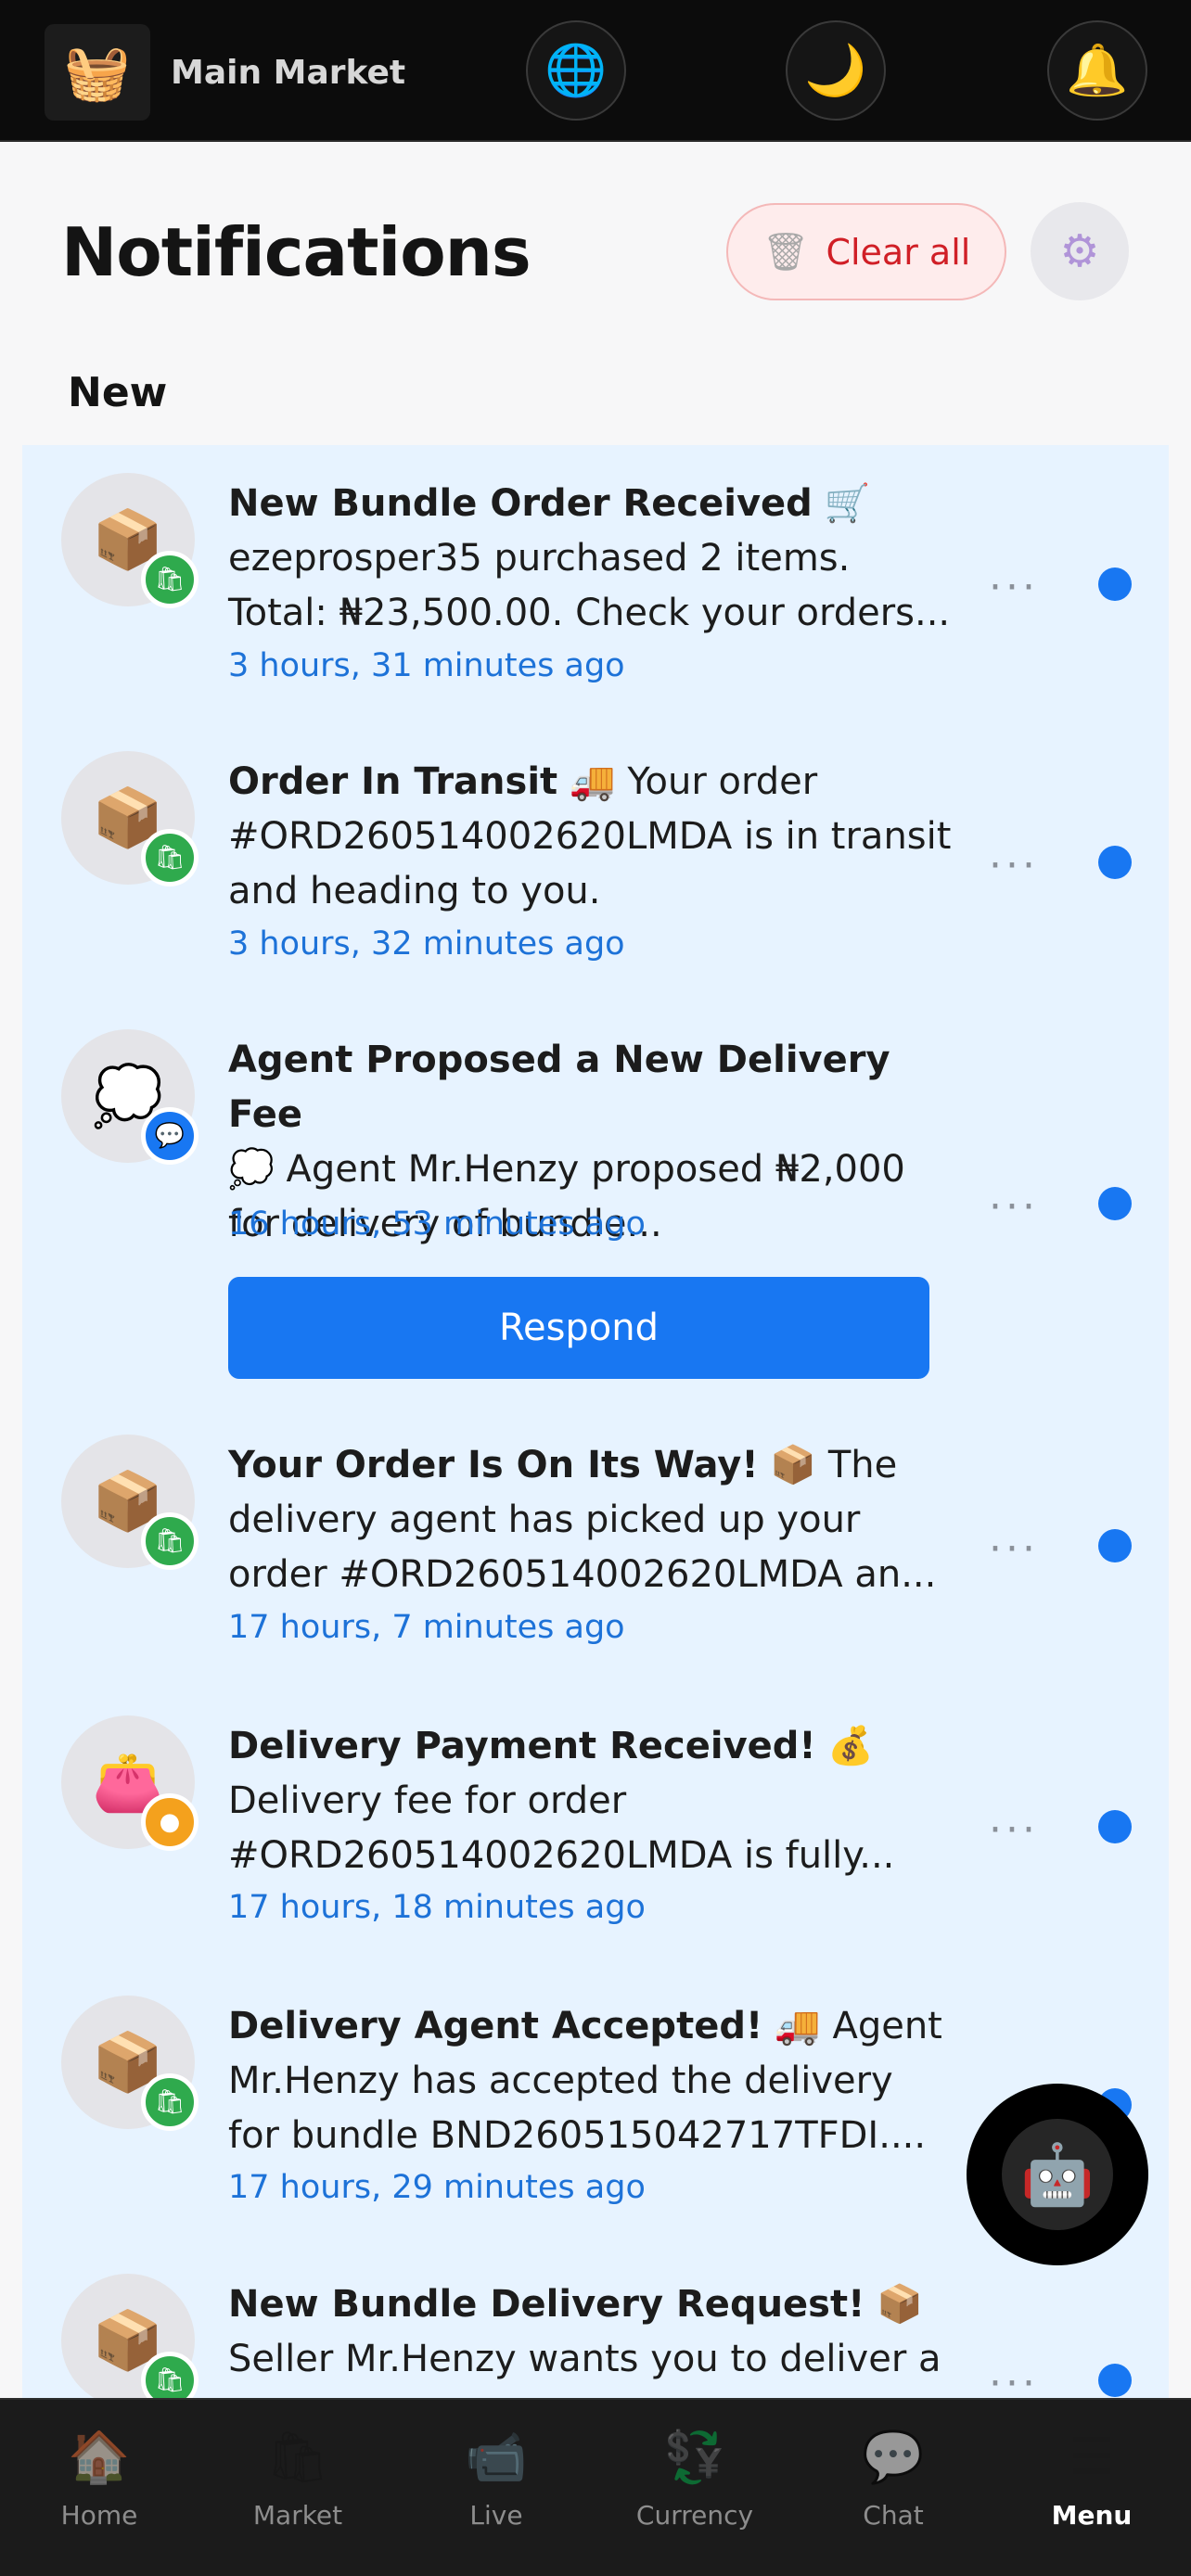 The width and height of the screenshot is (1191, 2576). Describe the element at coordinates (437, 1224) in the screenshot. I see `notification-time: 16 hours, 53 minutes ago` at that location.